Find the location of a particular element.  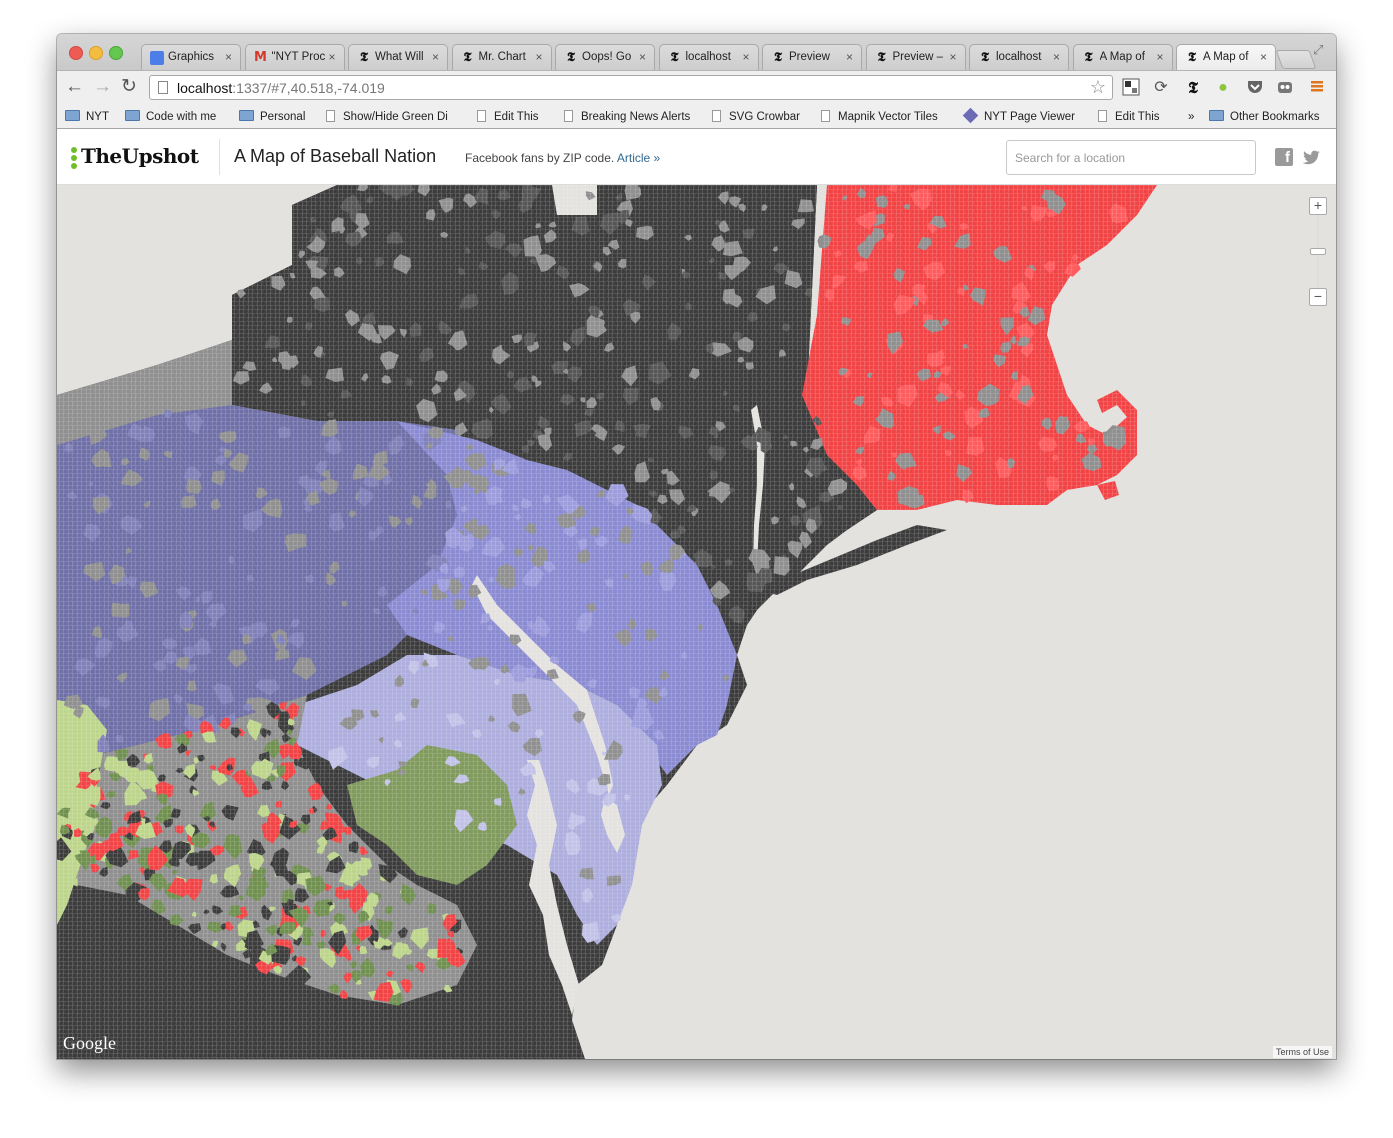

extension-nyt-icon: 𝕿 is located at coordinates (1193, 88).